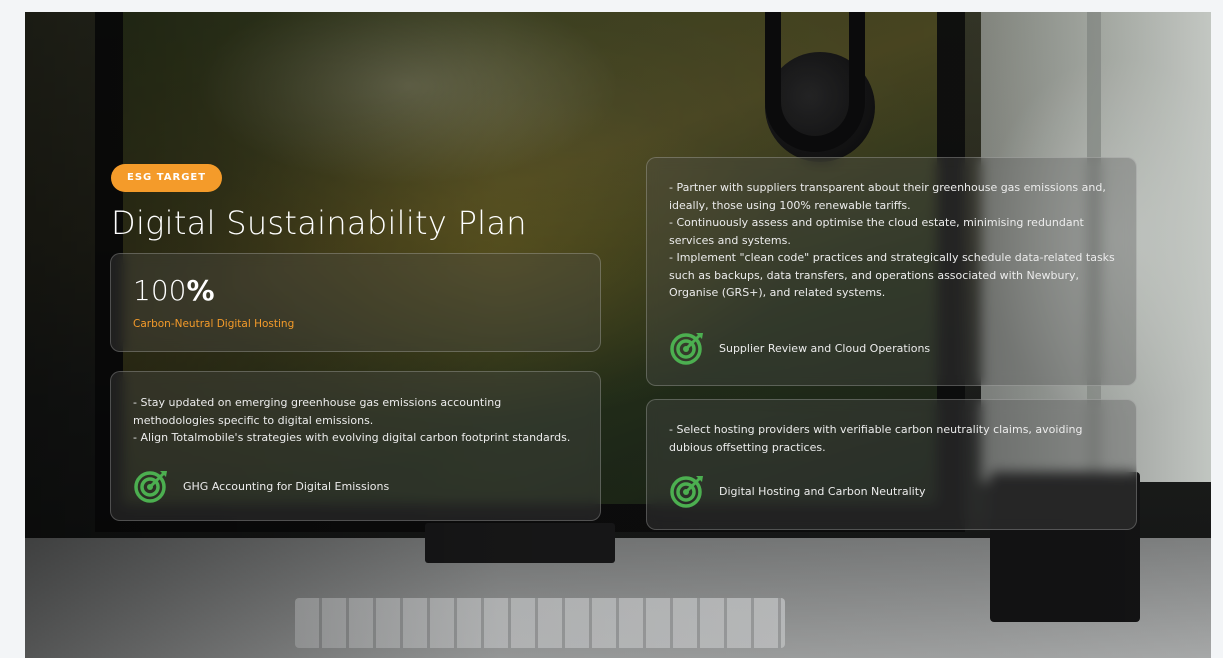  What do you see at coordinates (200, 290) in the screenshot?
I see `stat-value-unit: %` at bounding box center [200, 290].